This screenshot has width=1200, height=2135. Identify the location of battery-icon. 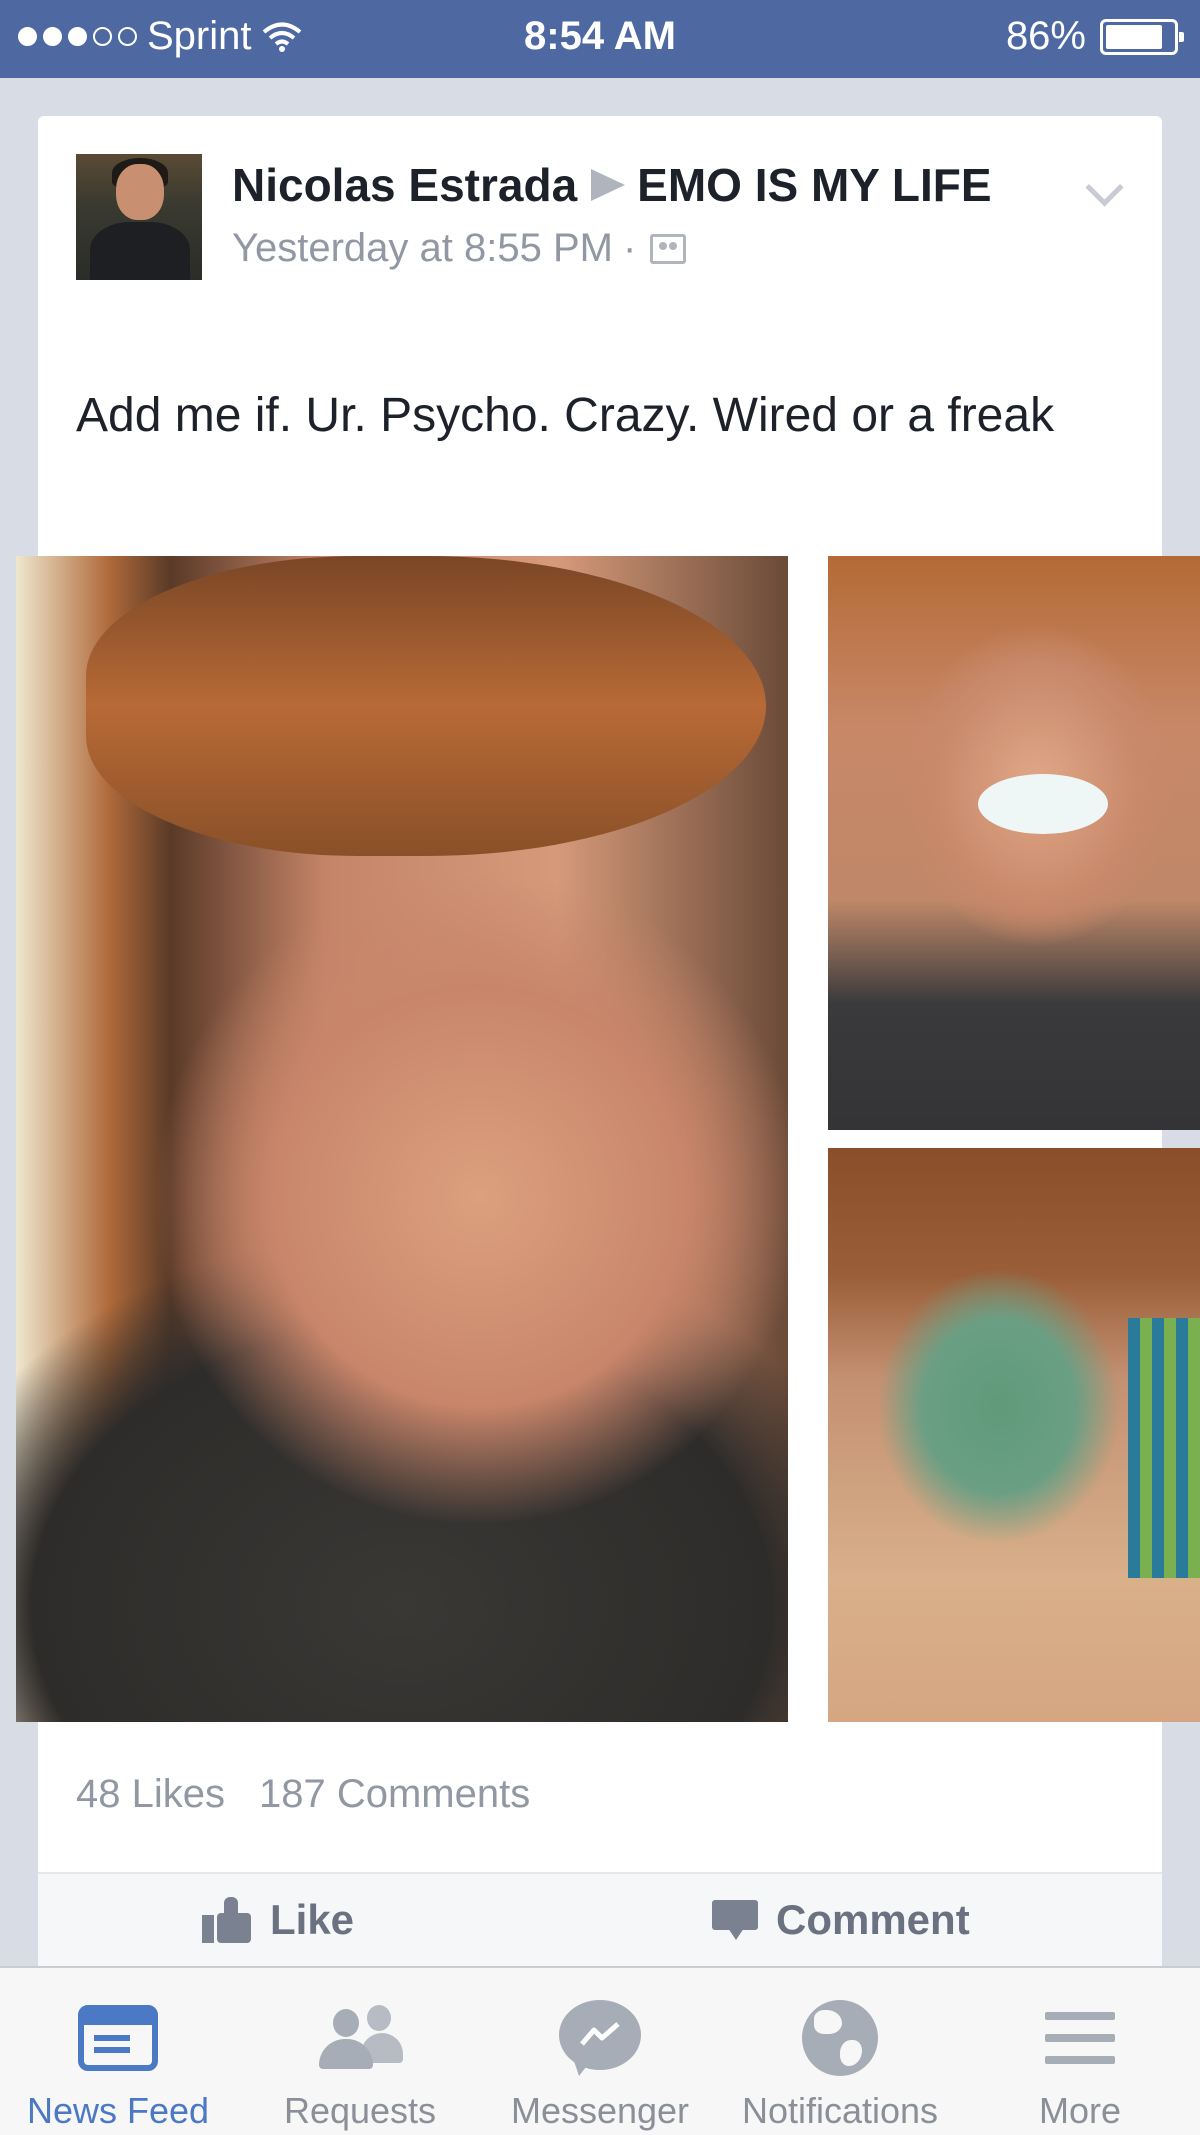
(1142, 36).